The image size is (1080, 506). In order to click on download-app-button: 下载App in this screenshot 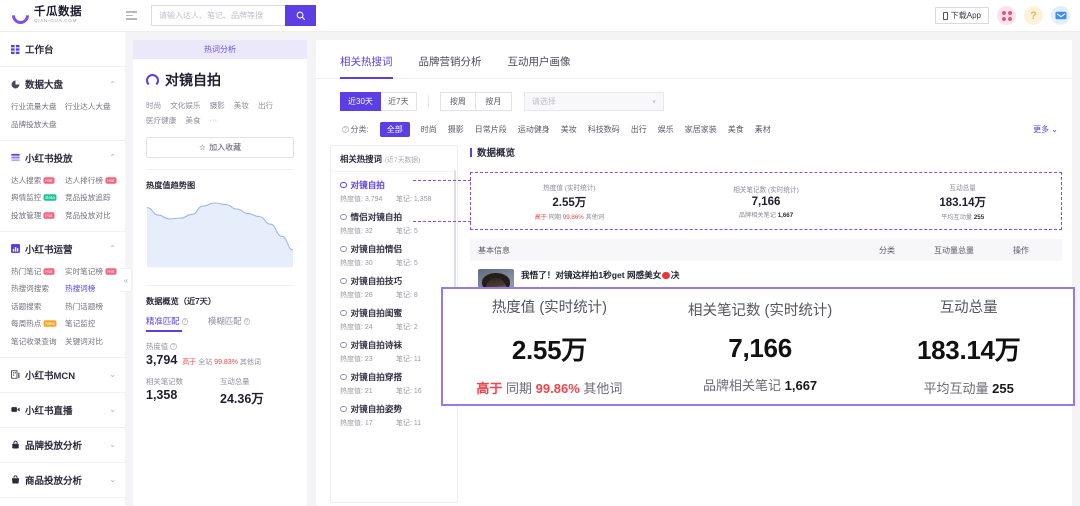, I will do `click(961, 15)`.